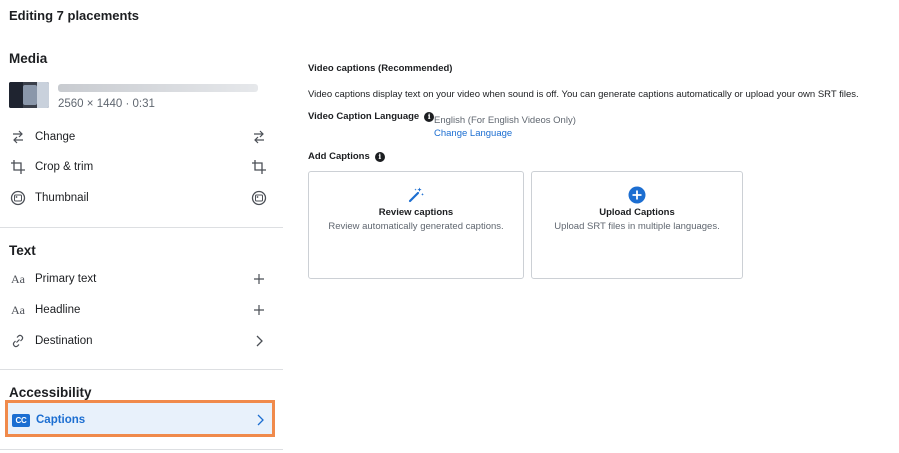  I want to click on media-thumbnail, so click(29, 95).